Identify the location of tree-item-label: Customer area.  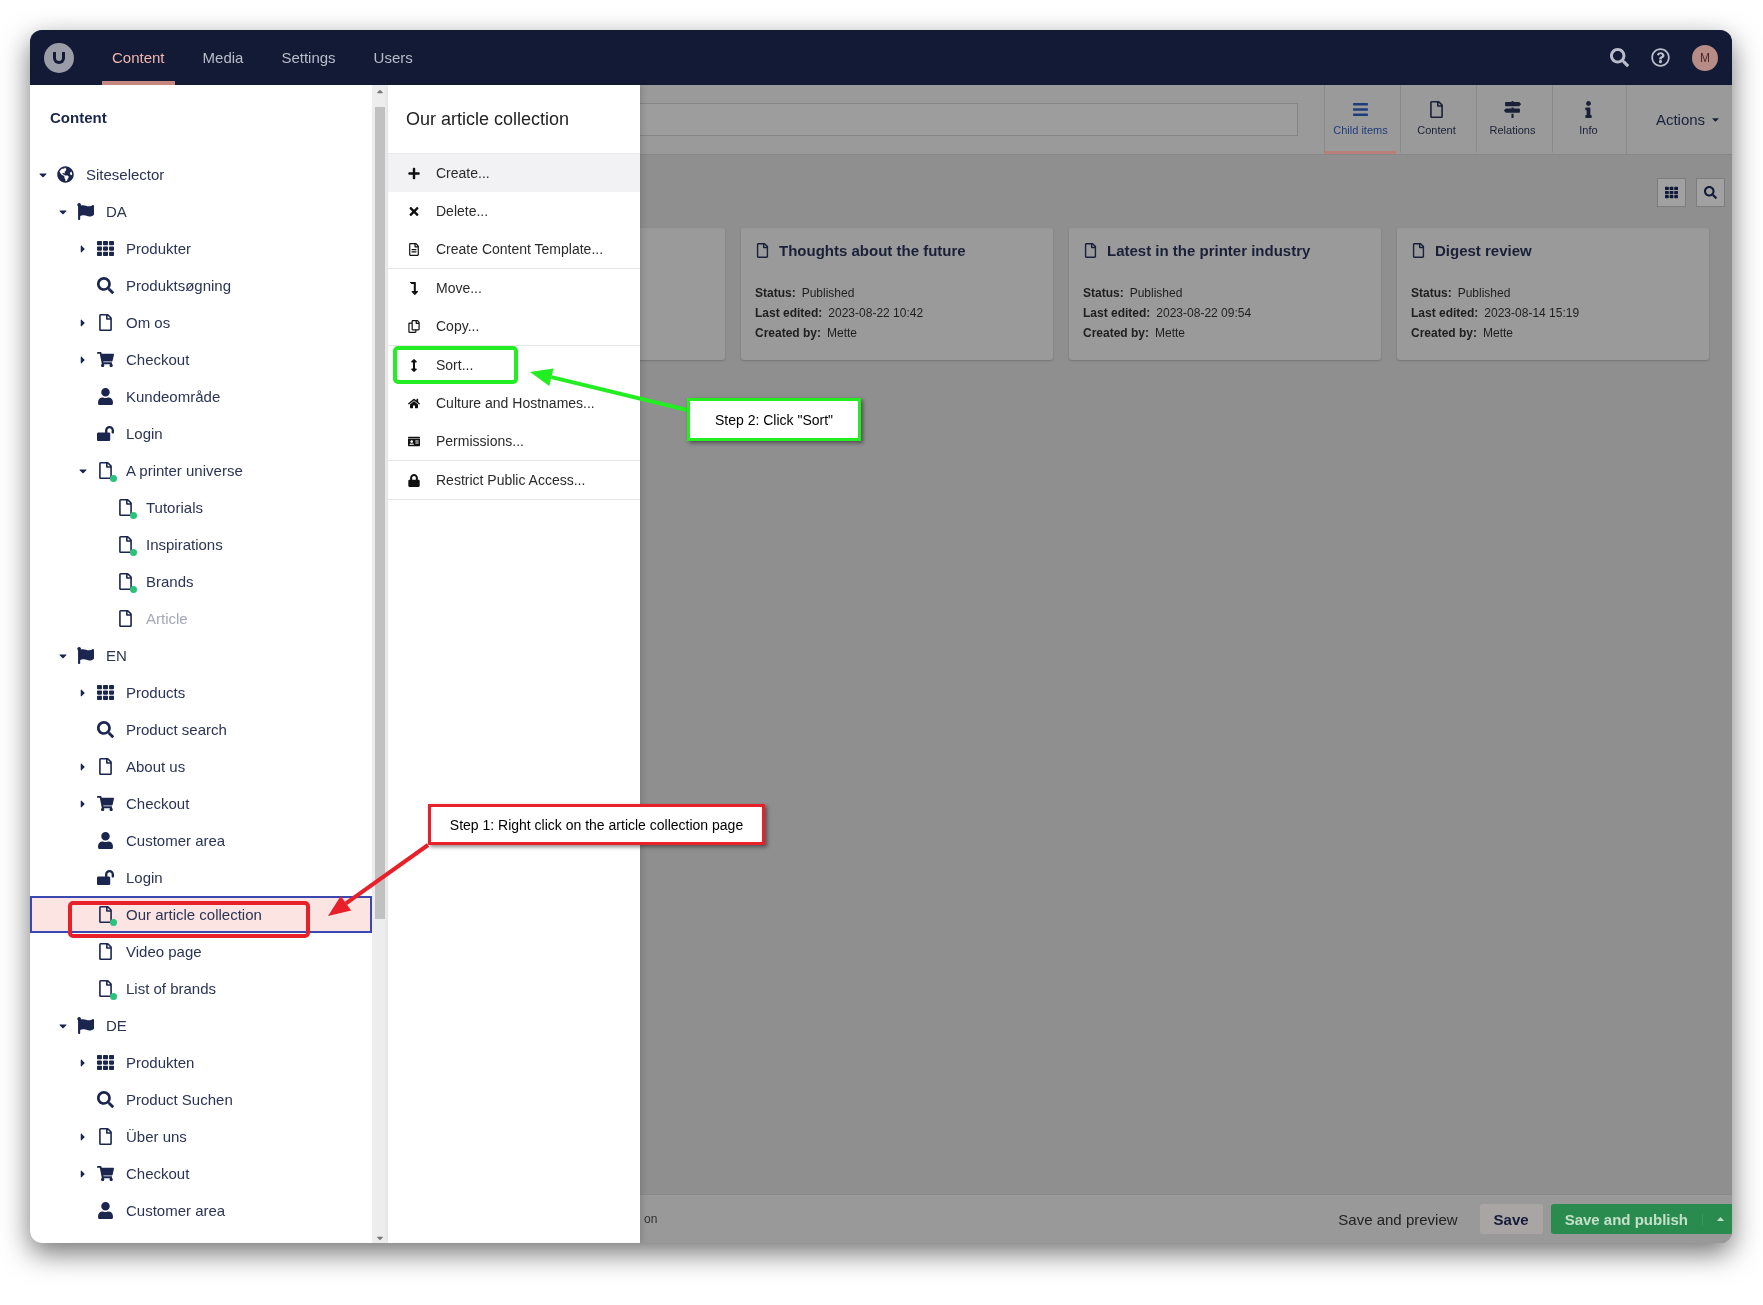
(176, 840).